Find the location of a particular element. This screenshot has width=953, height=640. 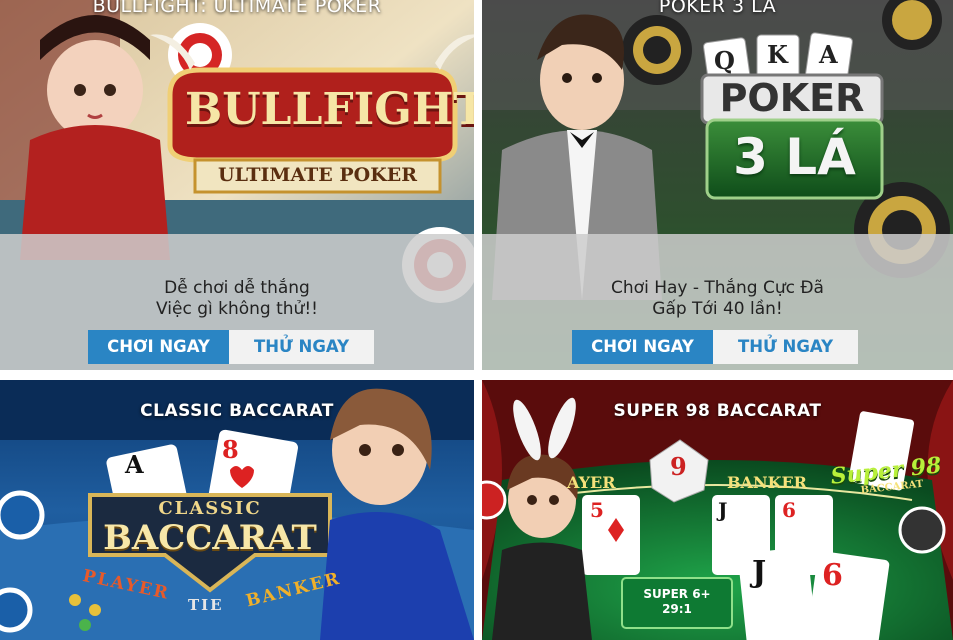

baccarat-logo-main: BACCARAT is located at coordinates (210, 538).